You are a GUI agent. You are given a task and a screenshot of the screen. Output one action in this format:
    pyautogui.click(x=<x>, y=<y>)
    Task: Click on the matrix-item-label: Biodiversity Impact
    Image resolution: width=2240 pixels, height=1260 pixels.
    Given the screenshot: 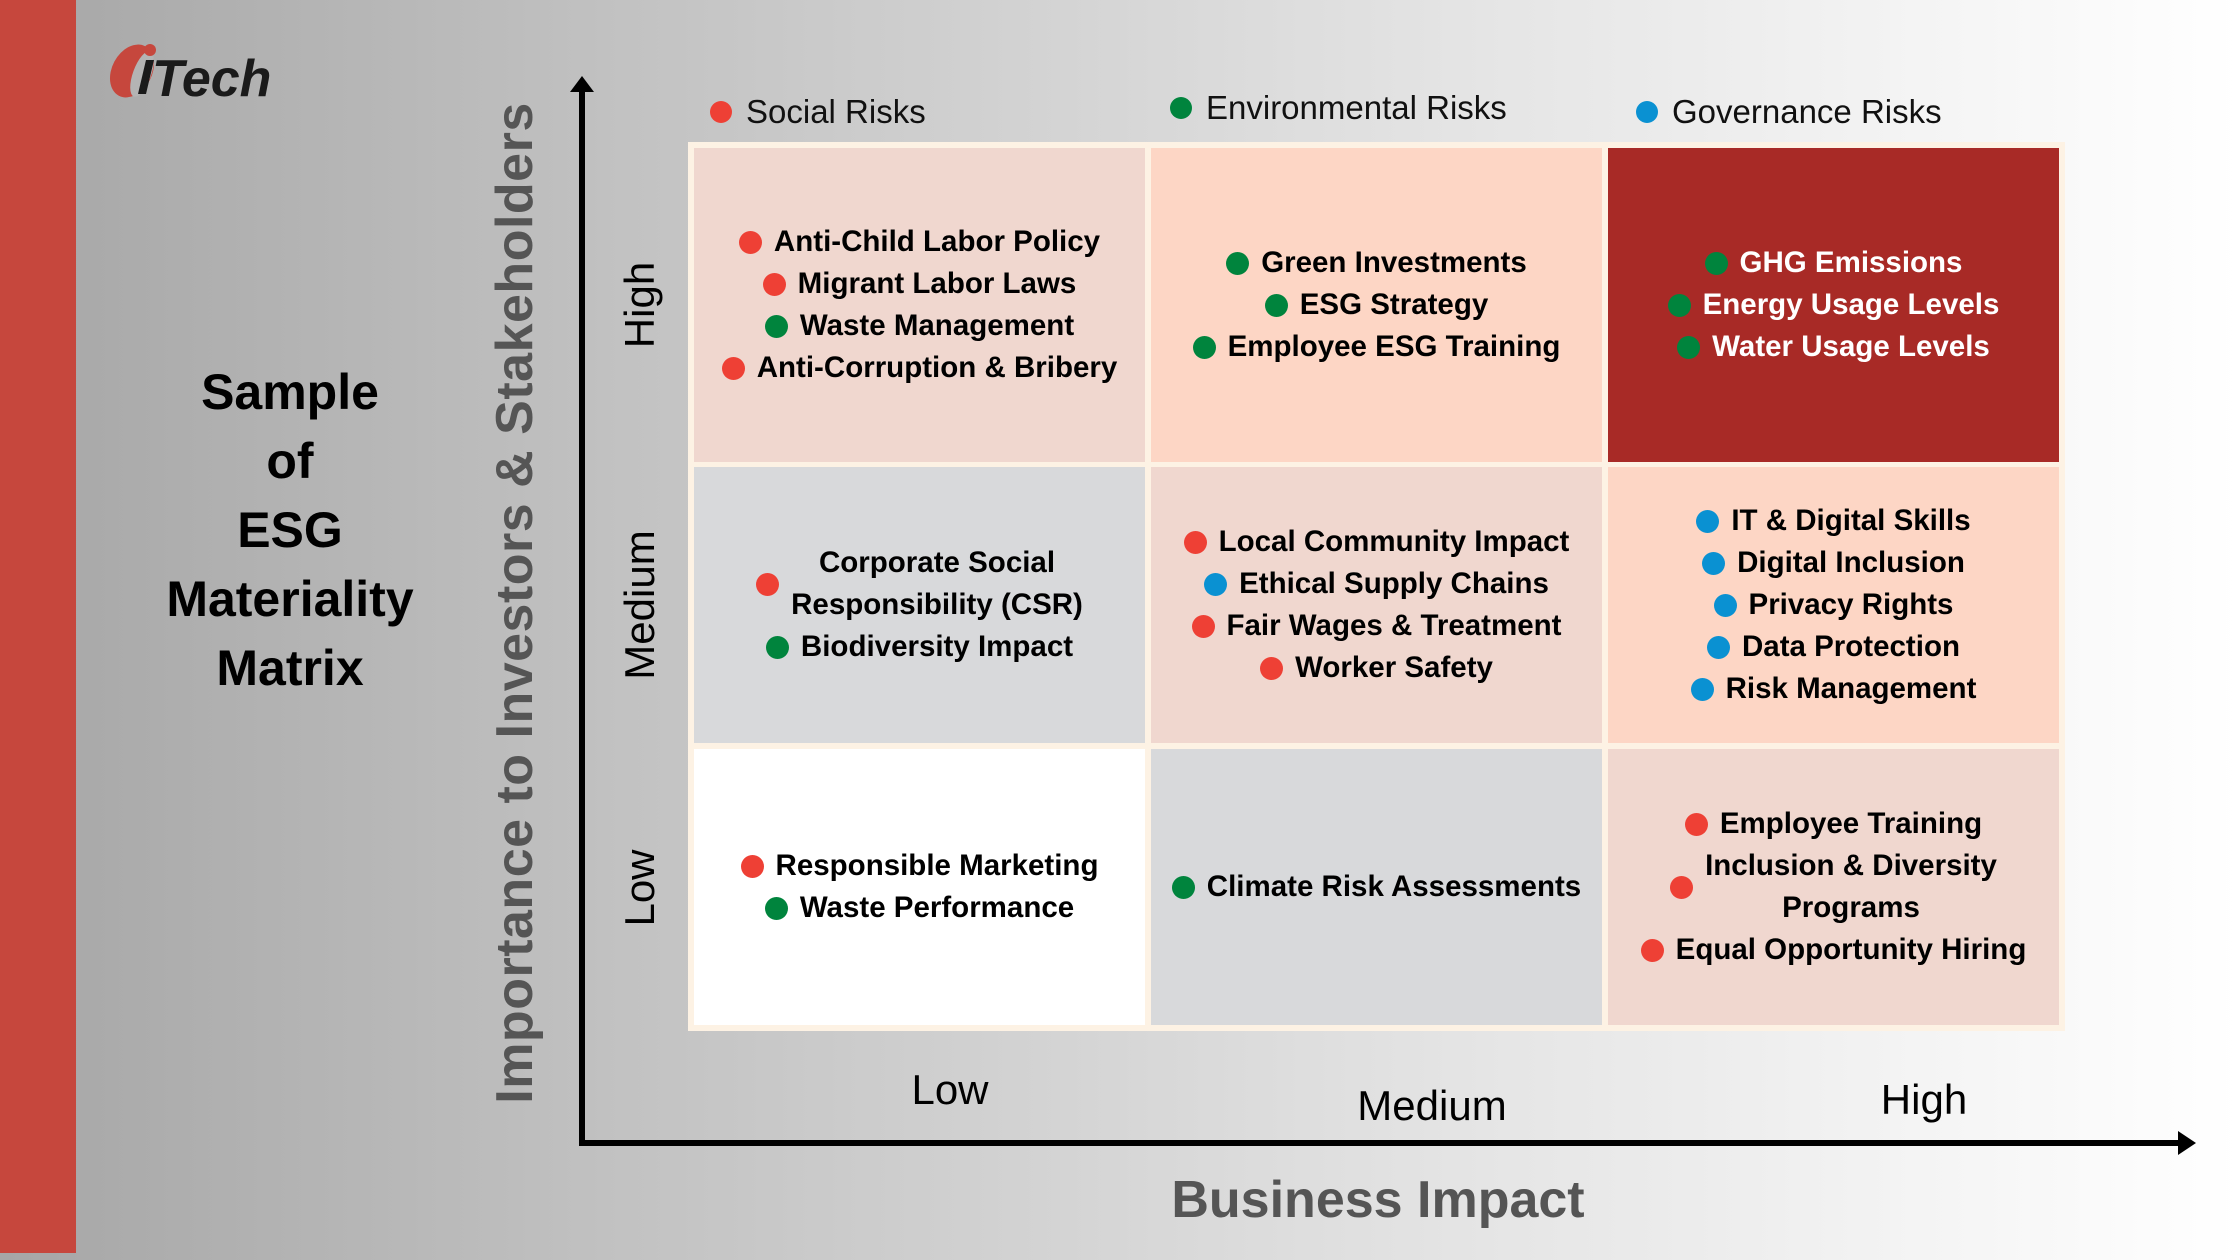 What is the action you would take?
    pyautogui.click(x=937, y=646)
    